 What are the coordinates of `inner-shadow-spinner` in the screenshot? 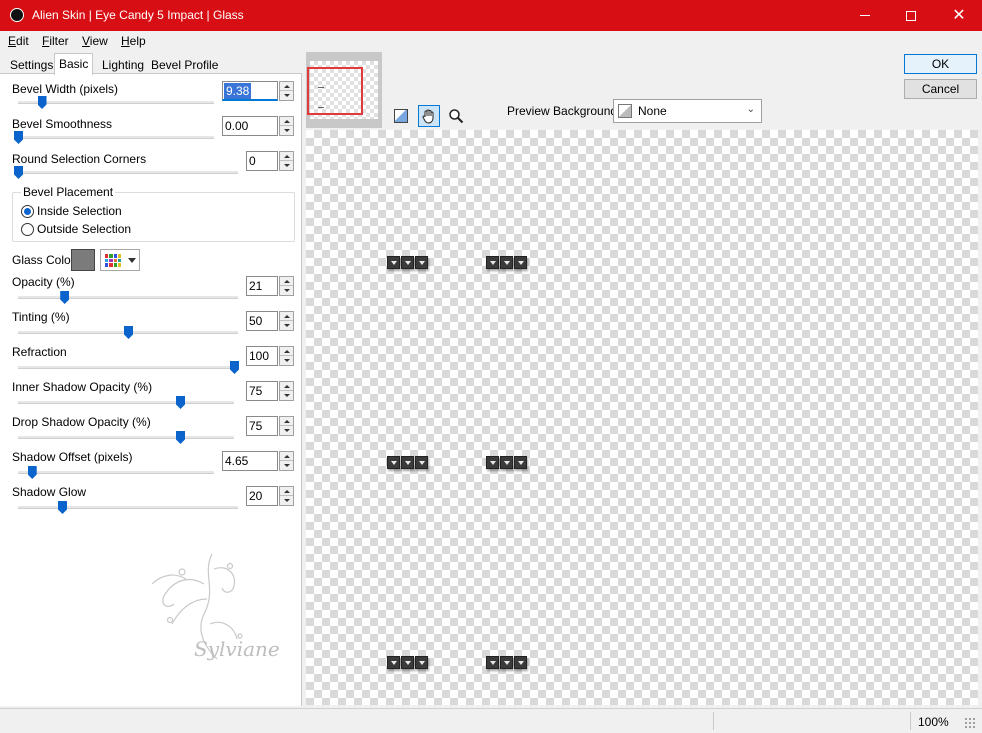 It's located at (286, 391).